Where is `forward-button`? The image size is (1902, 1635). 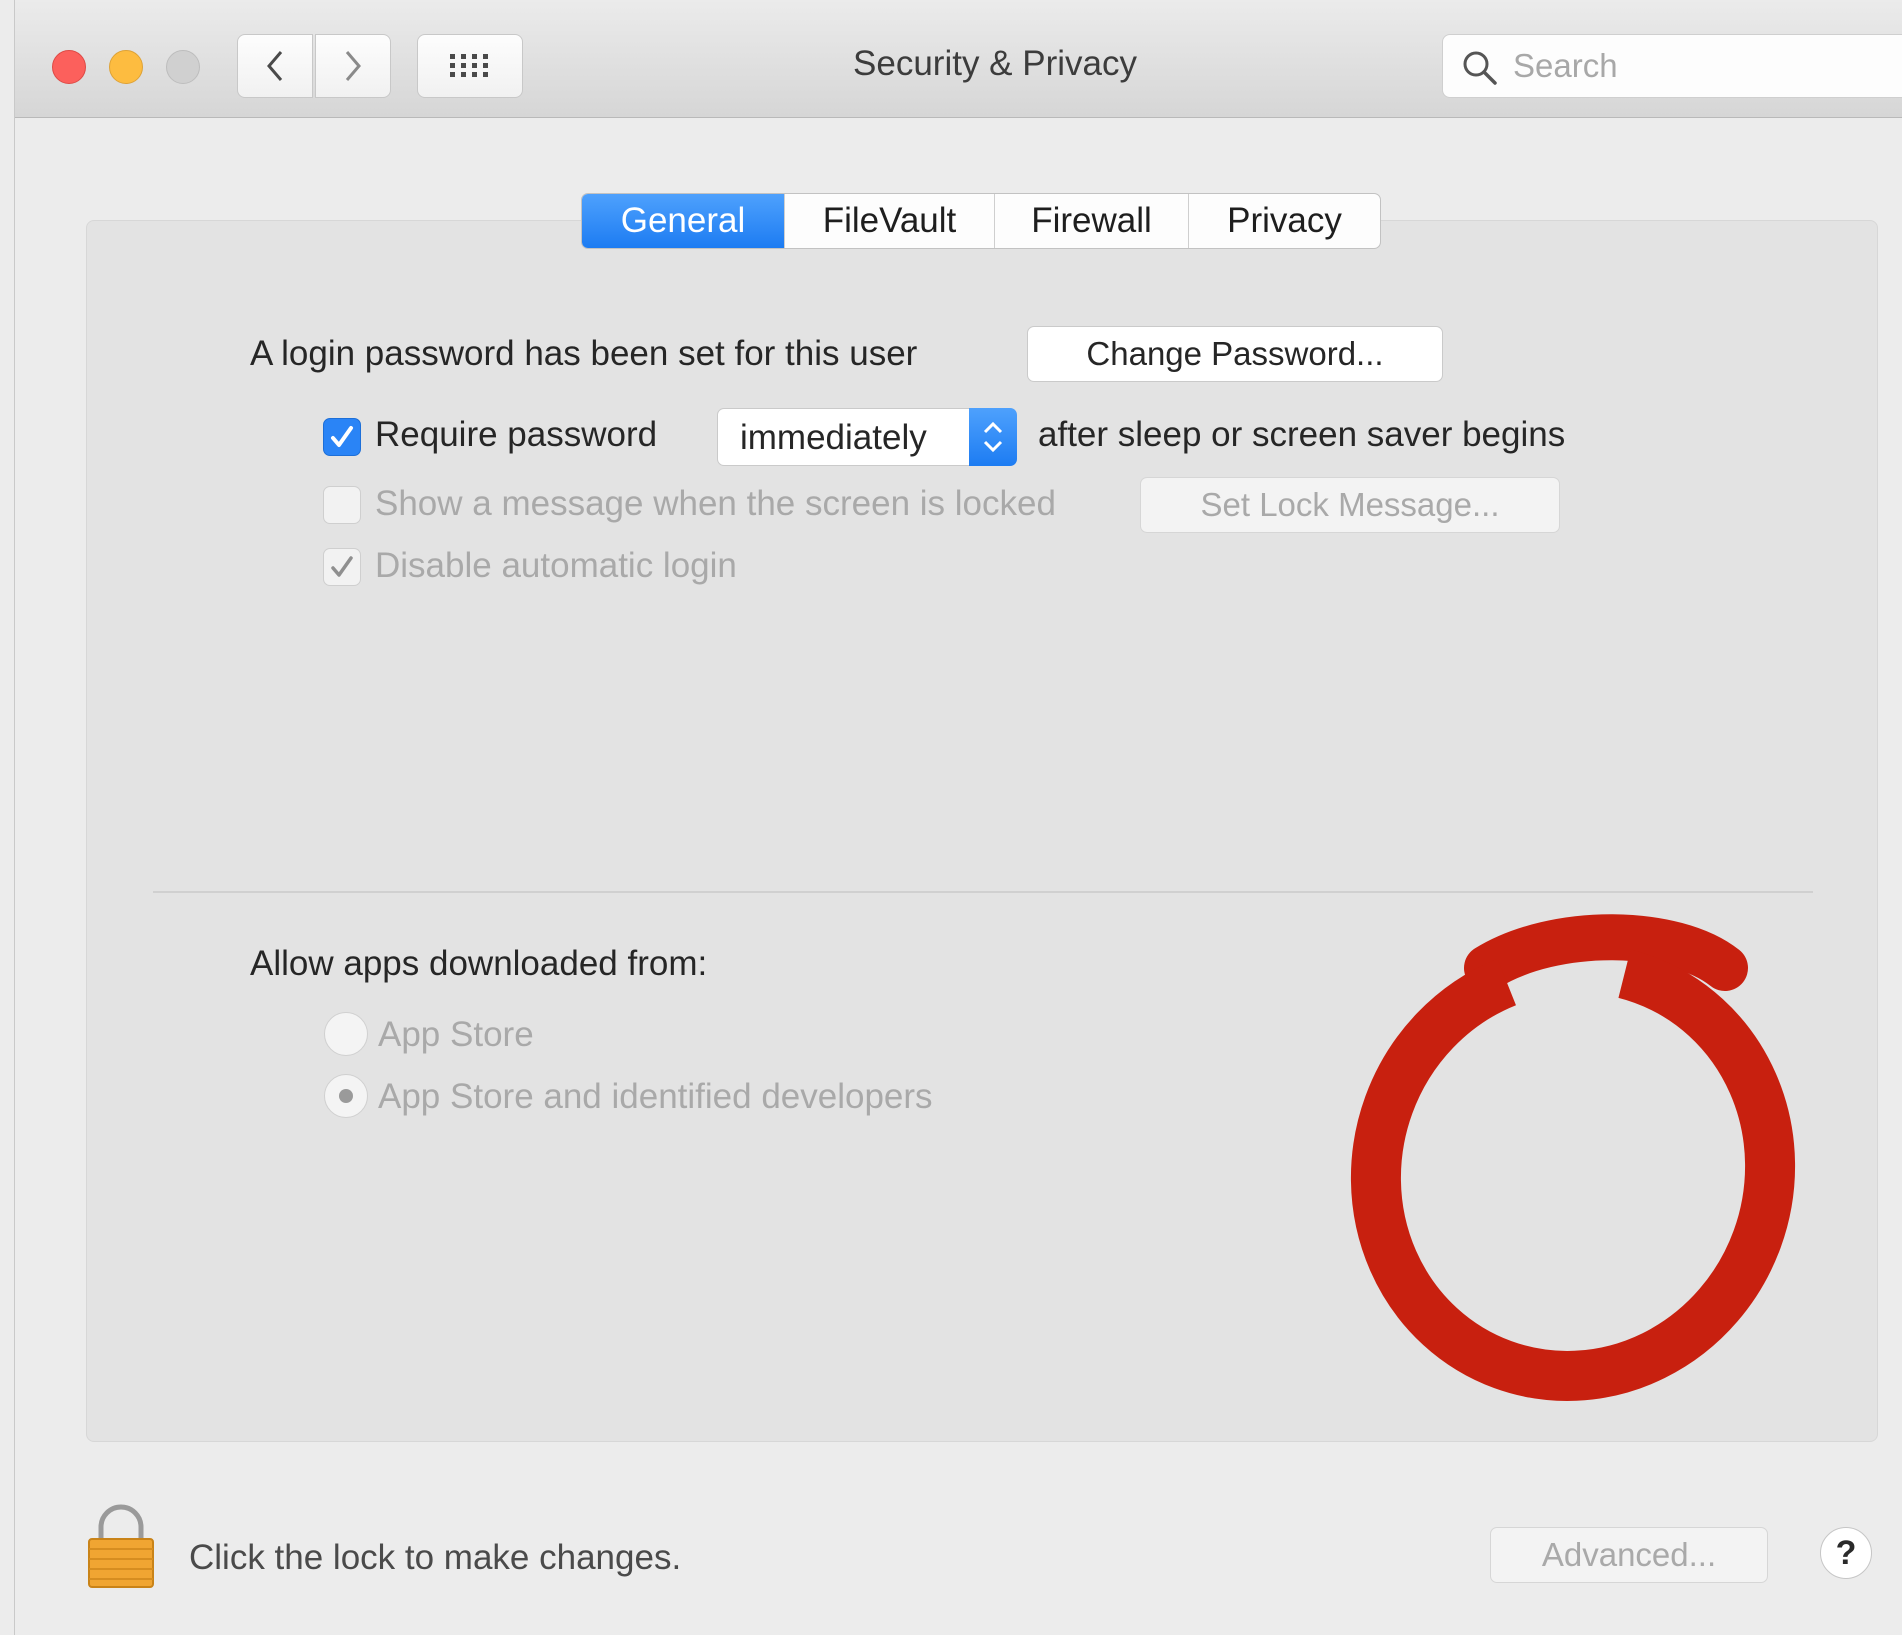 forward-button is located at coordinates (353, 66).